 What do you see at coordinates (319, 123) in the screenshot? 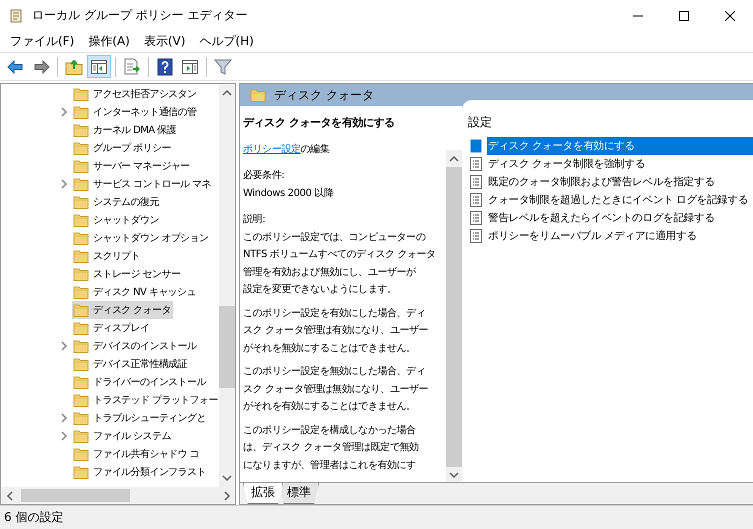
I see `policy-title: ディスク クォータを有効にする` at bounding box center [319, 123].